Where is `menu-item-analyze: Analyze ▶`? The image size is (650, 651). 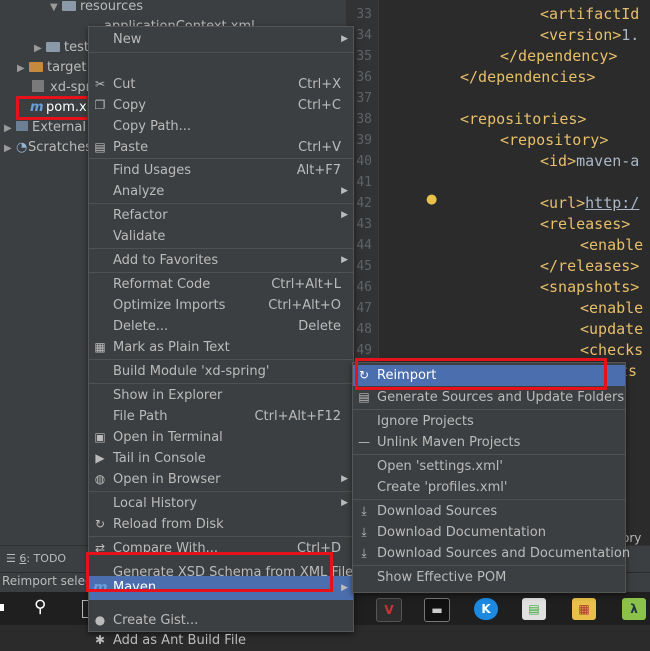 menu-item-analyze: Analyze ▶ is located at coordinates (221, 191).